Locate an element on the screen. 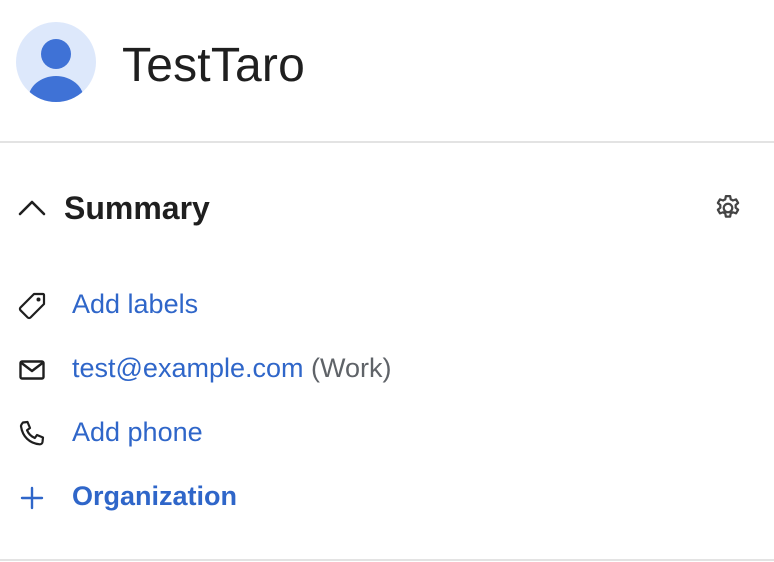 The image size is (774, 562). section-divider is located at coordinates (387, 560).